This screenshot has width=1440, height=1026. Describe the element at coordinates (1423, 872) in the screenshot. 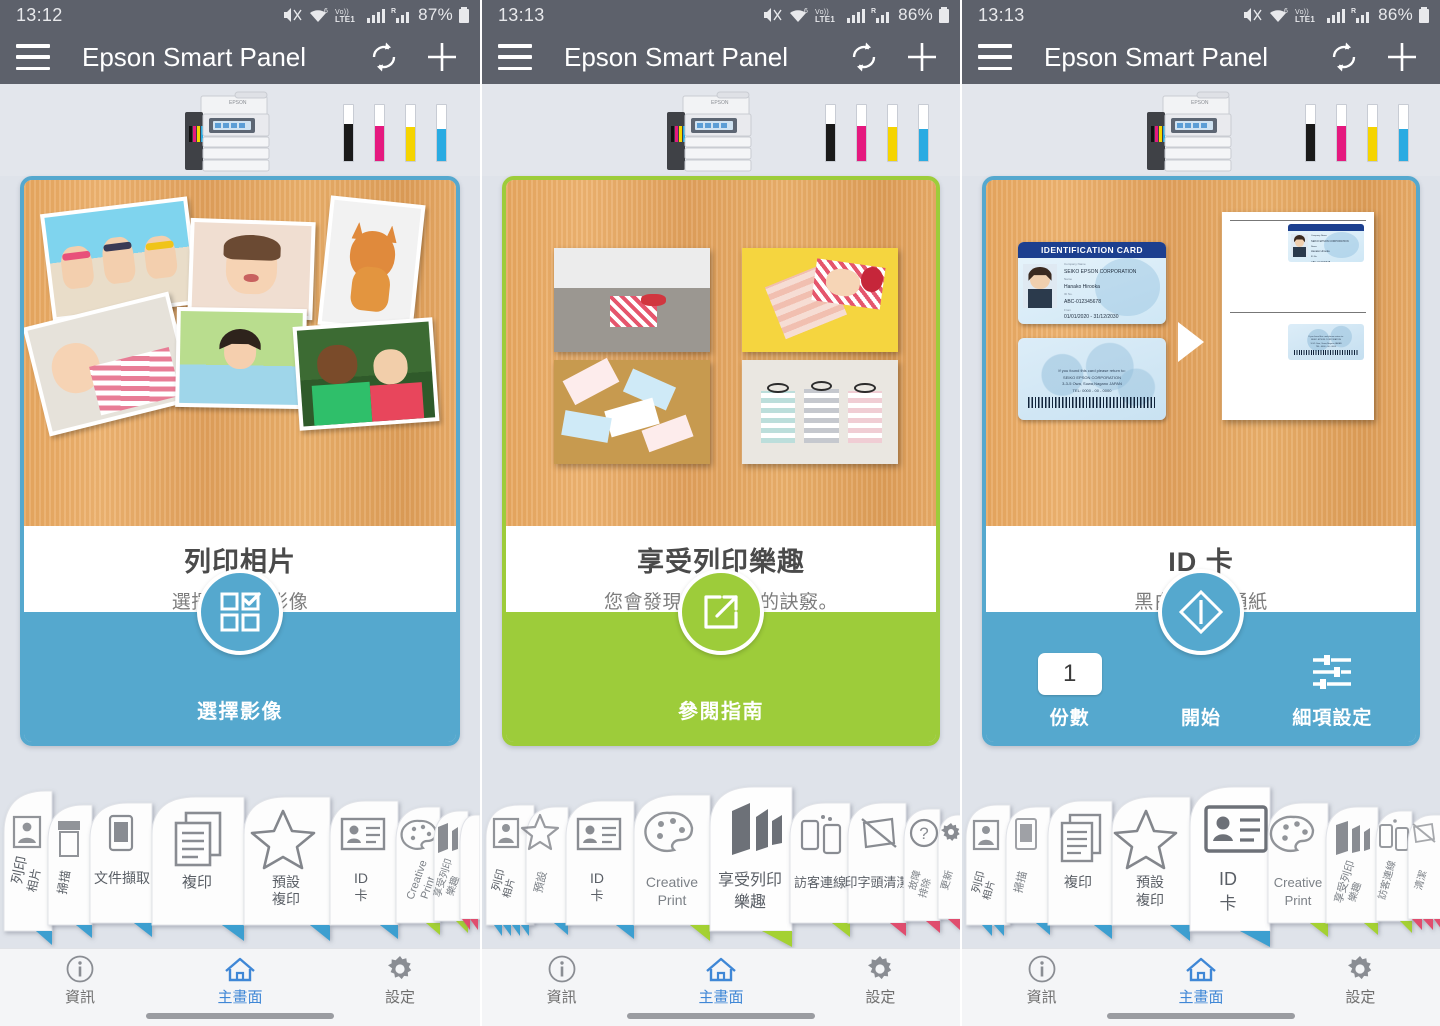

I see `carousel-item-stack: 清潔` at that location.